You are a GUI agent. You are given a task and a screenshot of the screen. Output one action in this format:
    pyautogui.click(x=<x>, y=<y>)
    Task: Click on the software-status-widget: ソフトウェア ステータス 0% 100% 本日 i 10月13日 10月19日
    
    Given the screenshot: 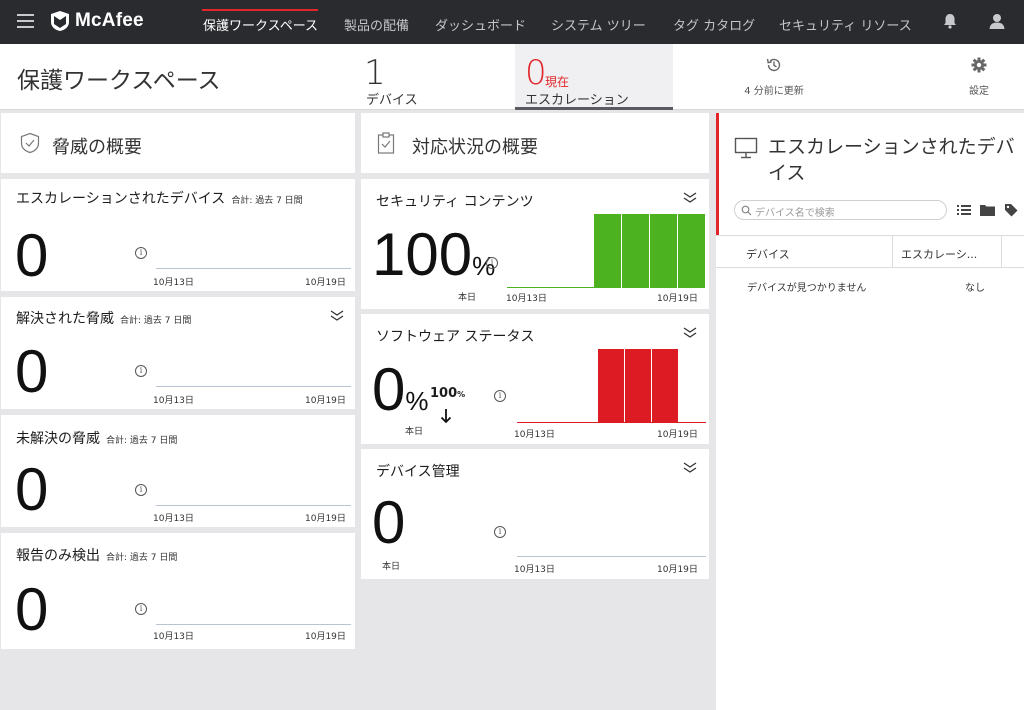 What is the action you would take?
    pyautogui.click(x=535, y=379)
    